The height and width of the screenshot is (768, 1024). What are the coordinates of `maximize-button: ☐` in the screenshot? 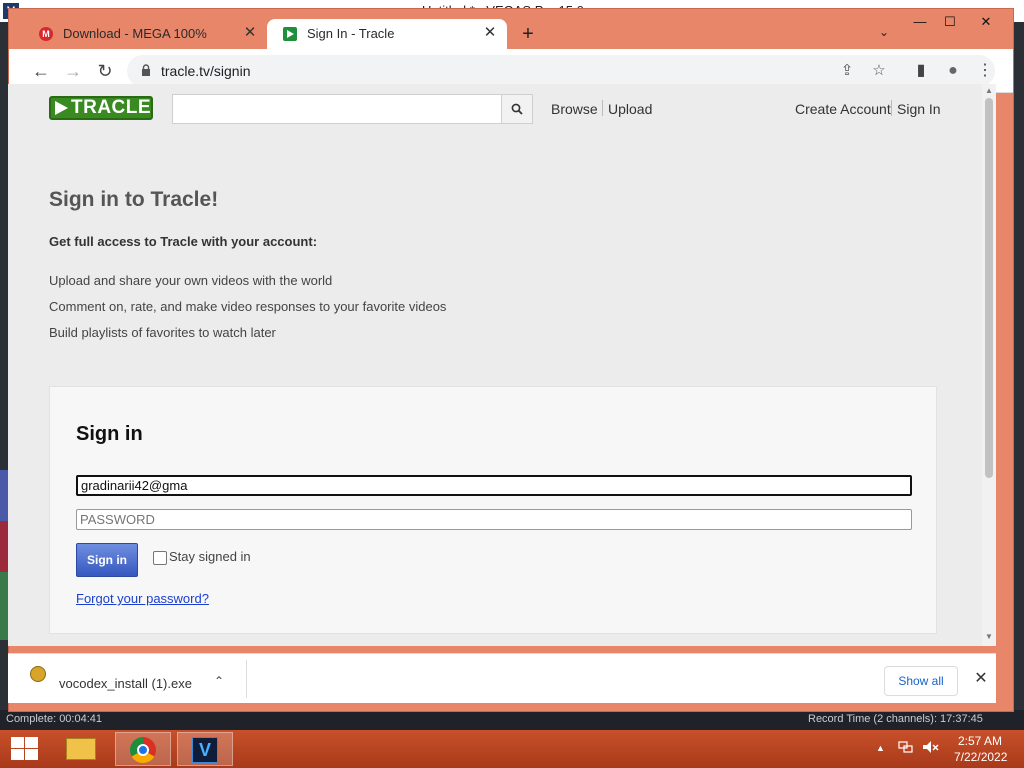 It's located at (950, 22).